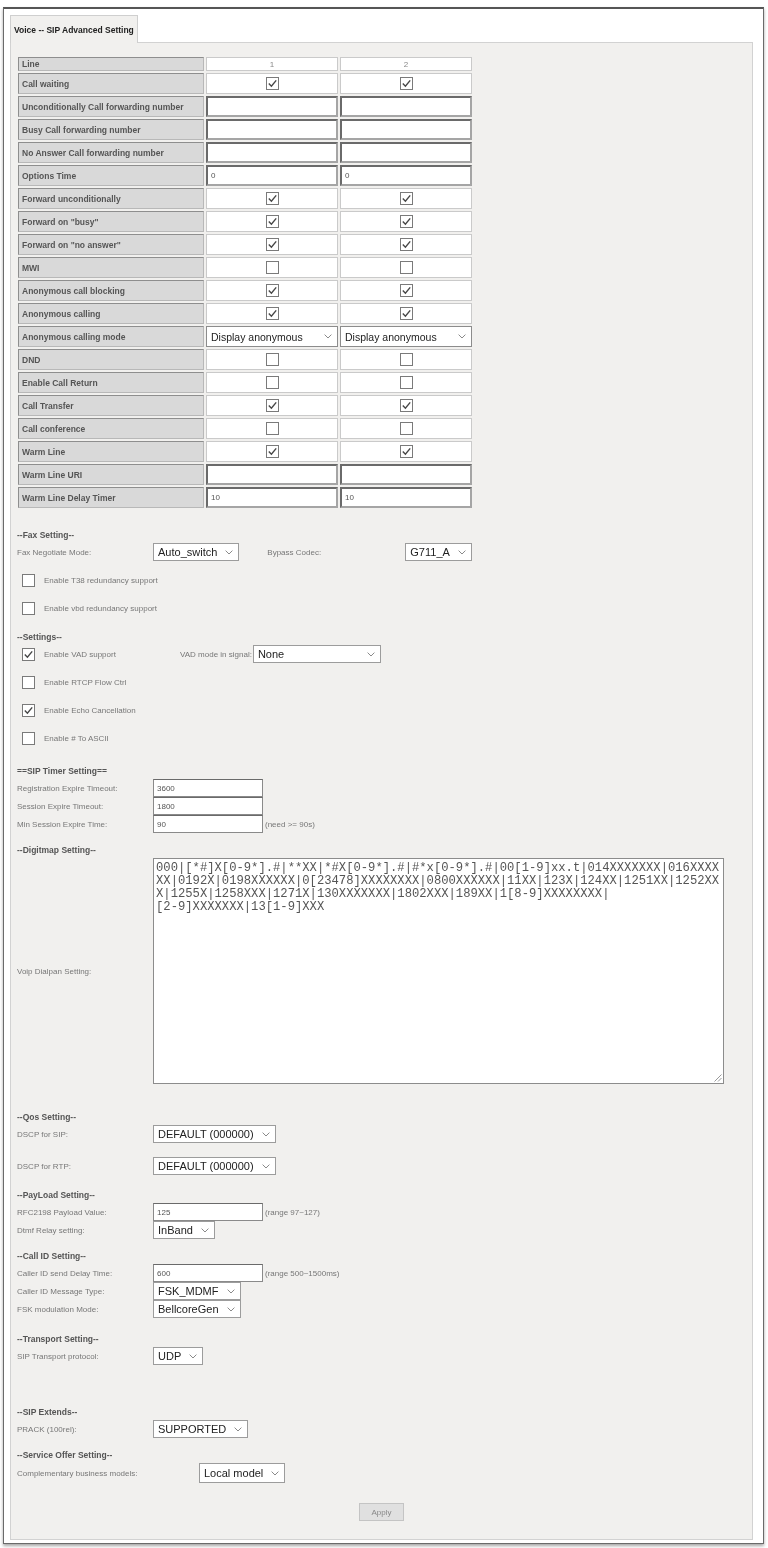 The image size is (768, 1548). Describe the element at coordinates (58, 1309) in the screenshot. I see `field-label: FSK modulation Mode:` at that location.